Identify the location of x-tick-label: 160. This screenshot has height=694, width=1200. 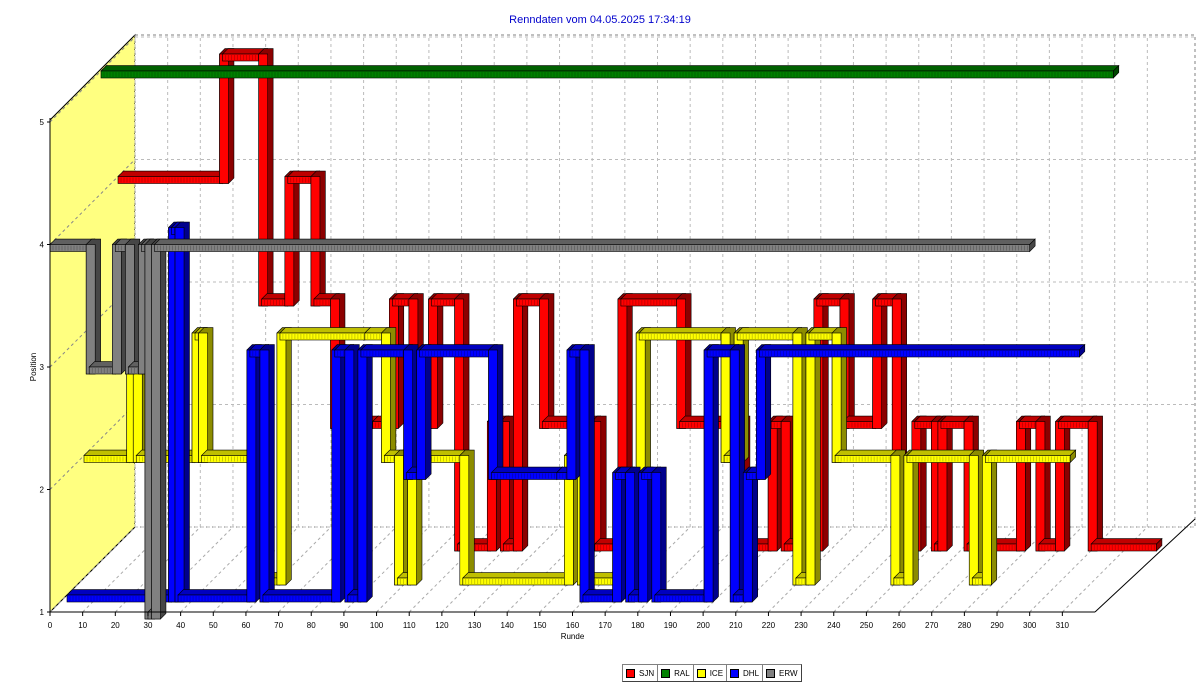
(573, 625).